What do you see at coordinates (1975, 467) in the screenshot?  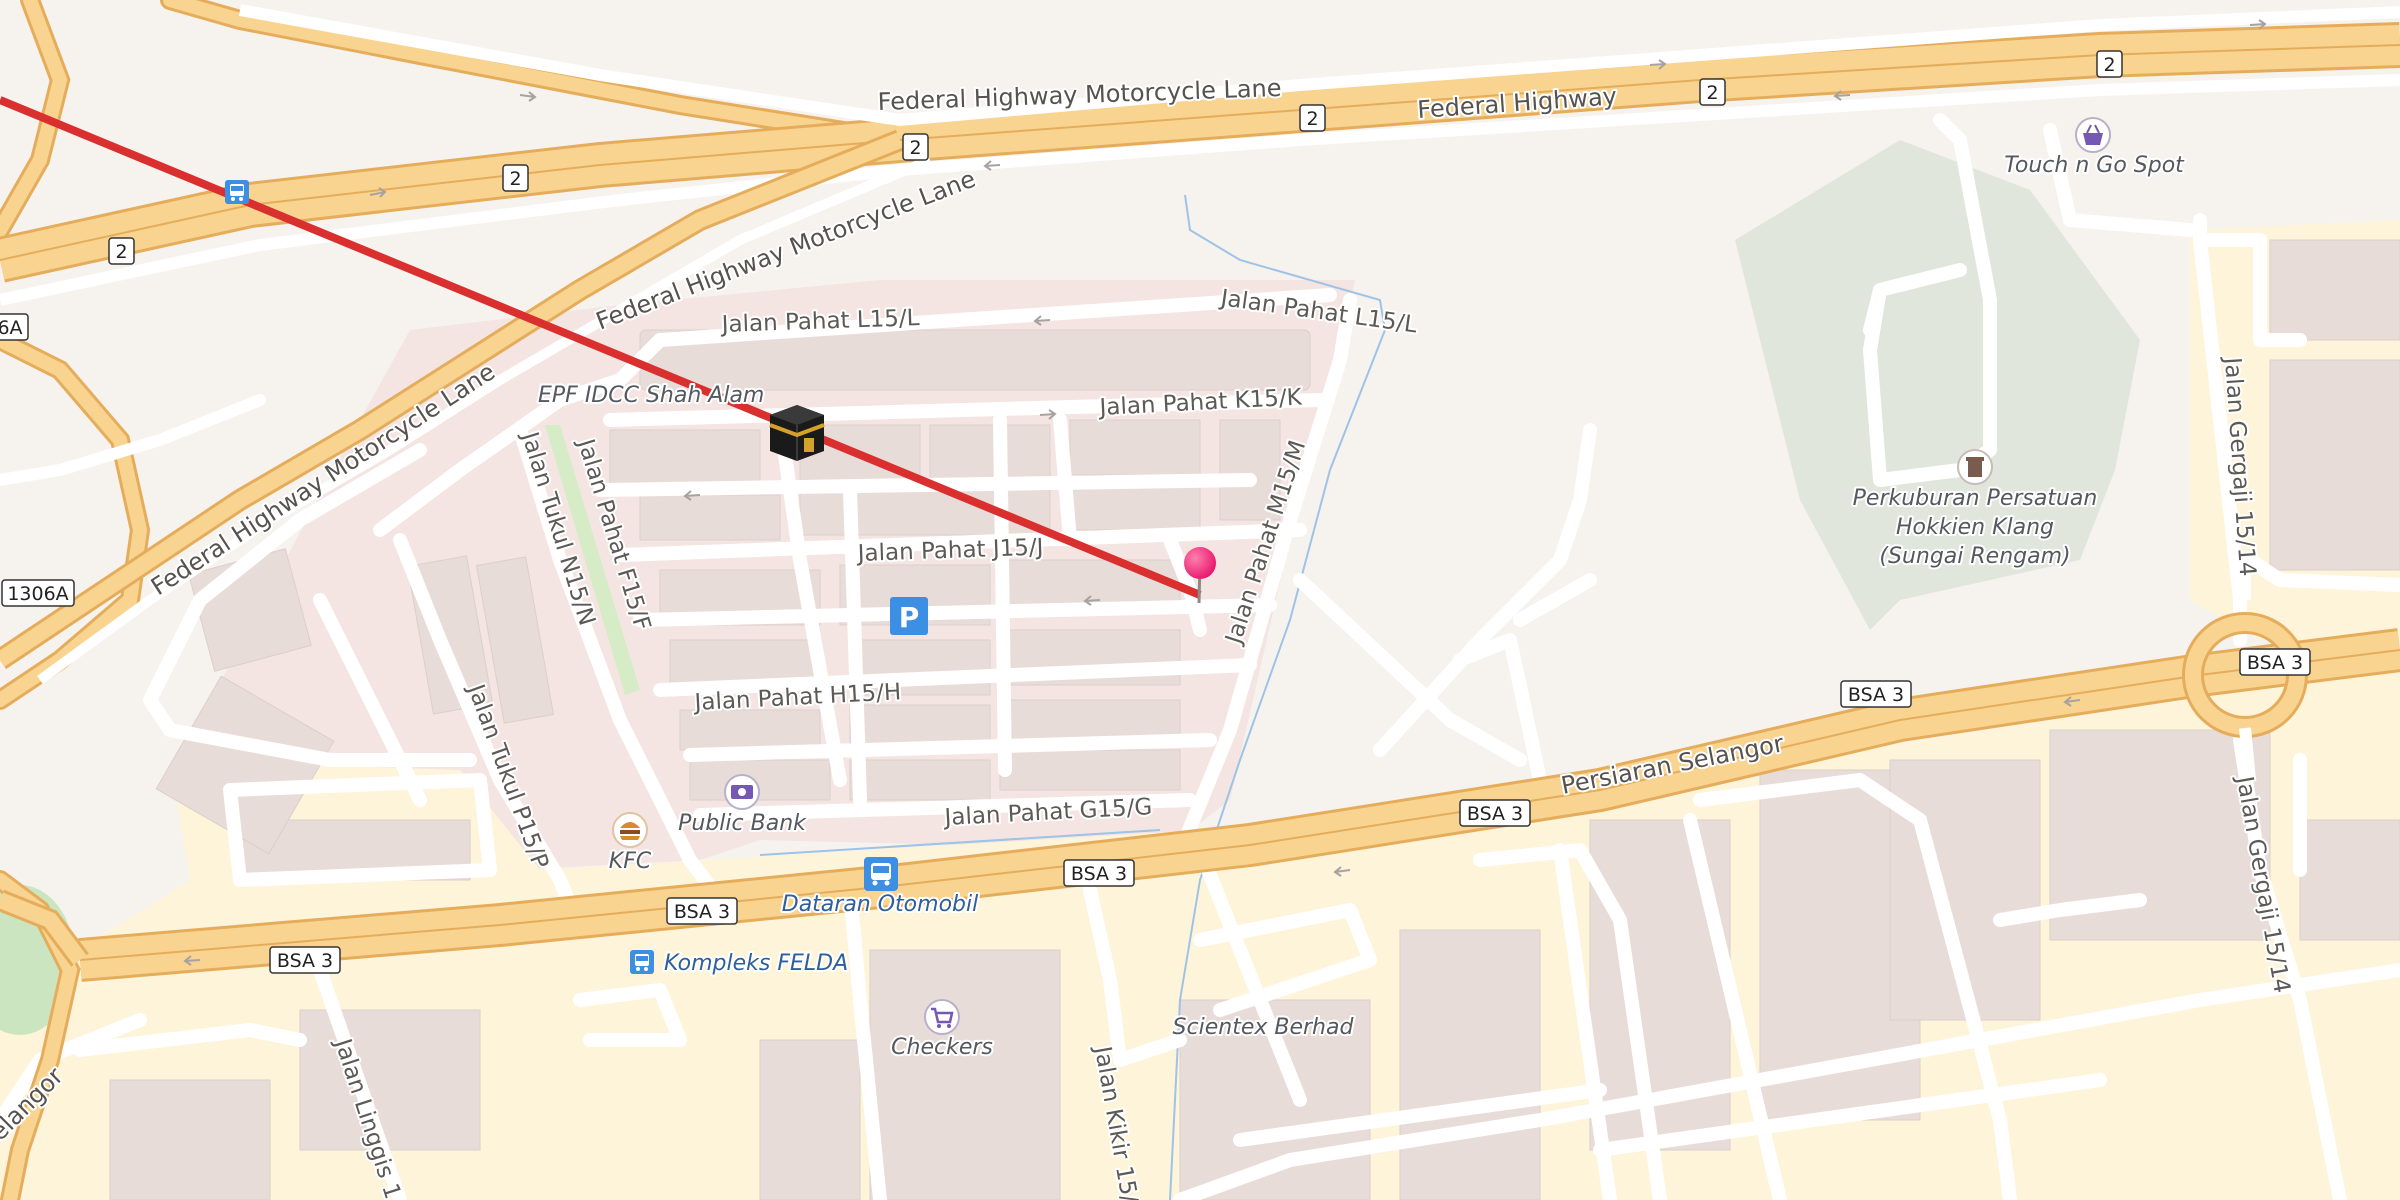 I see `grave-icon` at bounding box center [1975, 467].